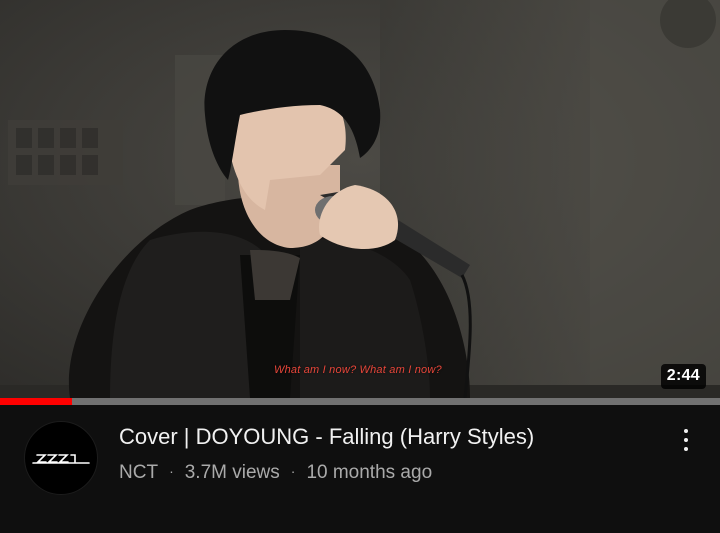 The width and height of the screenshot is (720, 533). Describe the element at coordinates (683, 376) in the screenshot. I see `duration-badge: 2:44` at that location.